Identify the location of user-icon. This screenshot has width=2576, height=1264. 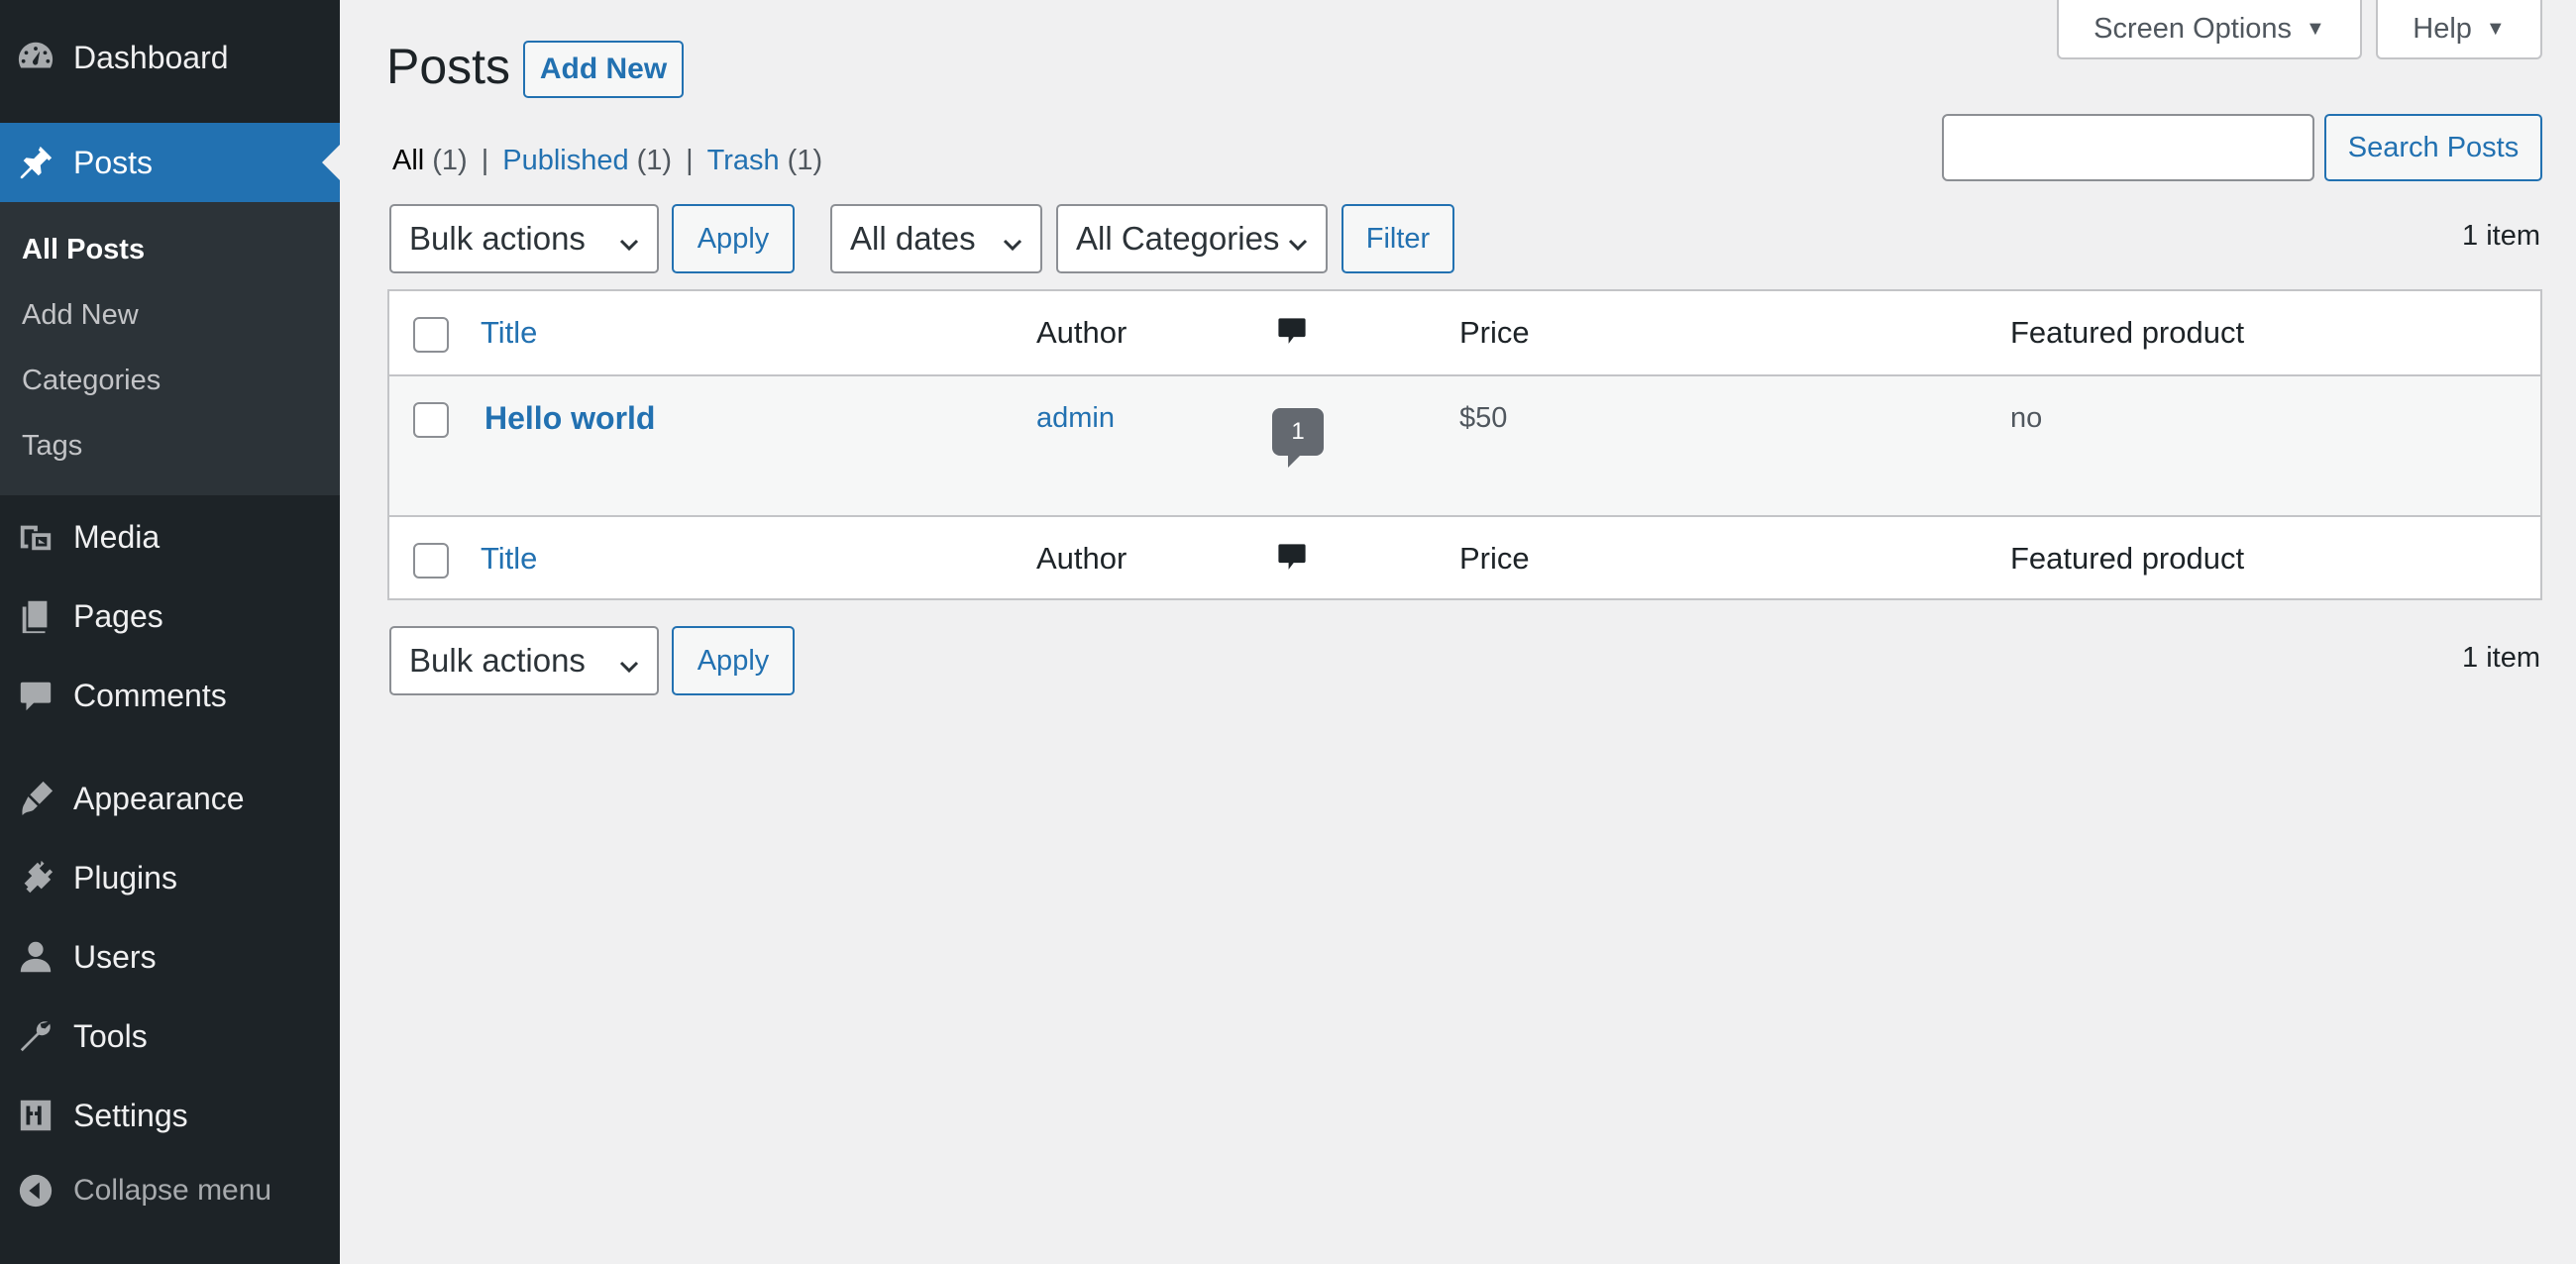
(35, 957).